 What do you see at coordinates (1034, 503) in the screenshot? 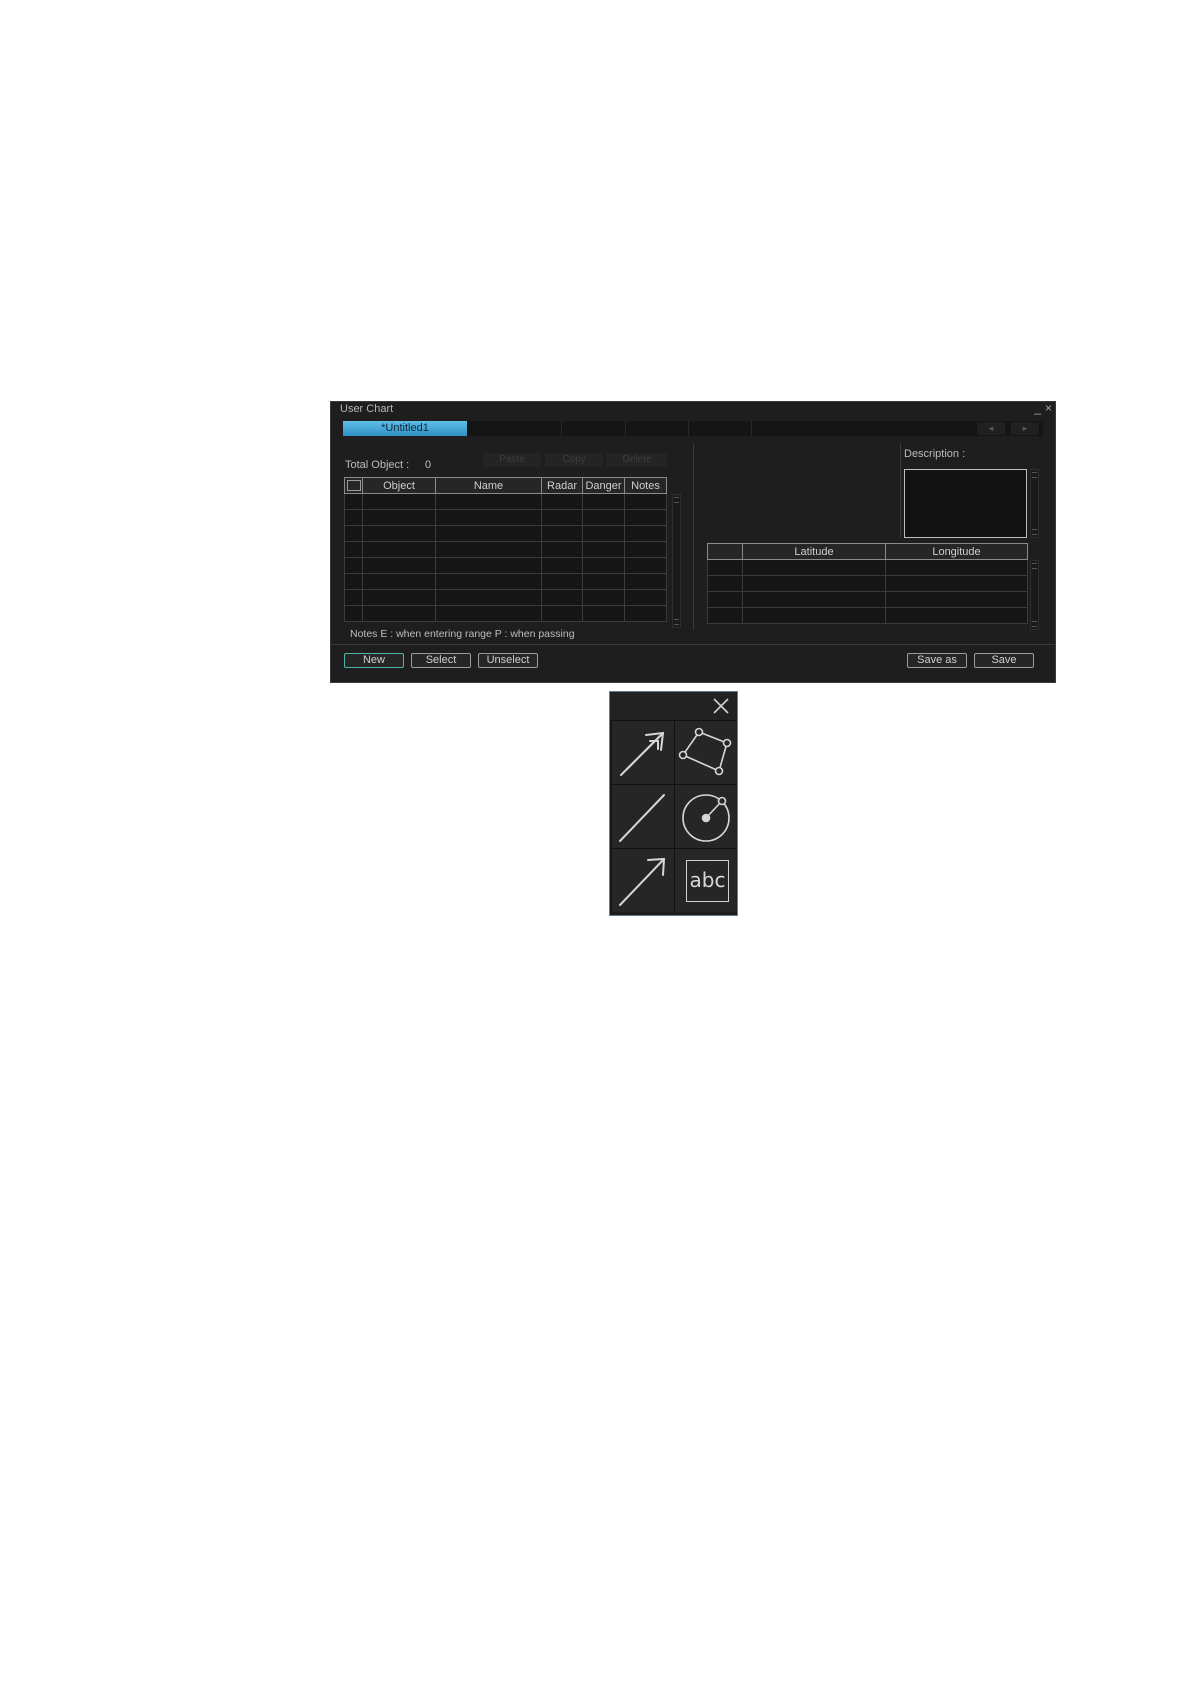
I see `description-scrollbar` at bounding box center [1034, 503].